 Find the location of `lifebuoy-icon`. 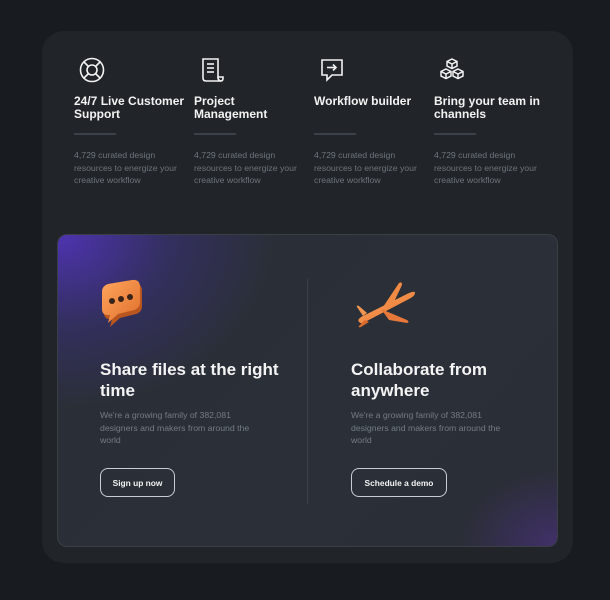

lifebuoy-icon is located at coordinates (92, 70).